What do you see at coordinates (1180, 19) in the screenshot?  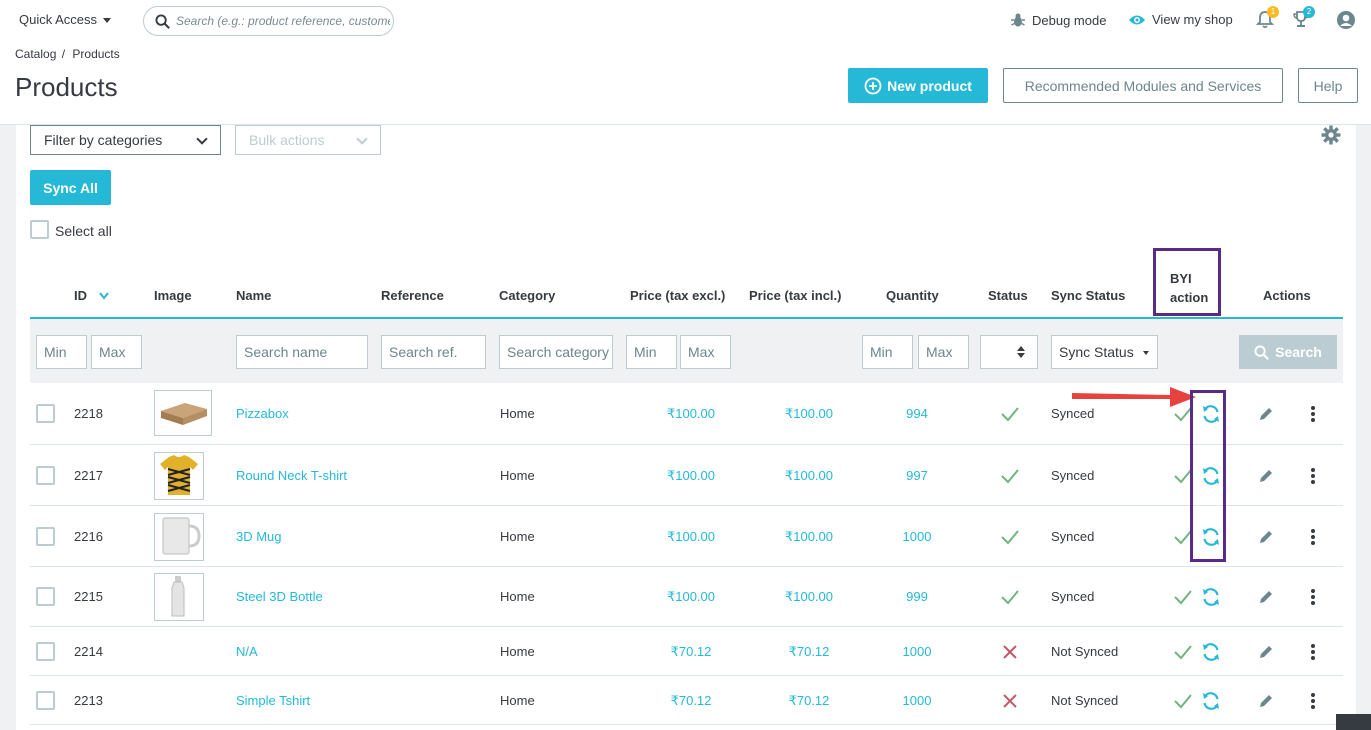 I see `view-shop-link: View my shop` at bounding box center [1180, 19].